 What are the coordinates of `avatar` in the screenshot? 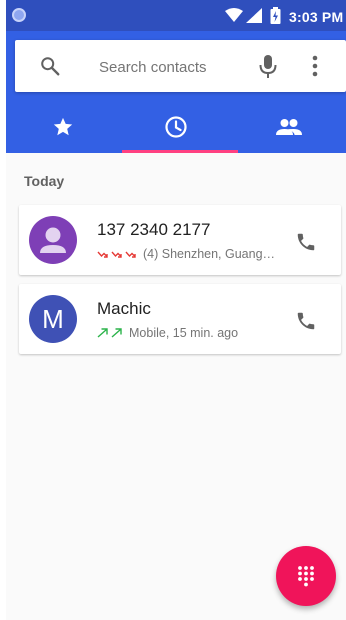 It's located at (53, 240).